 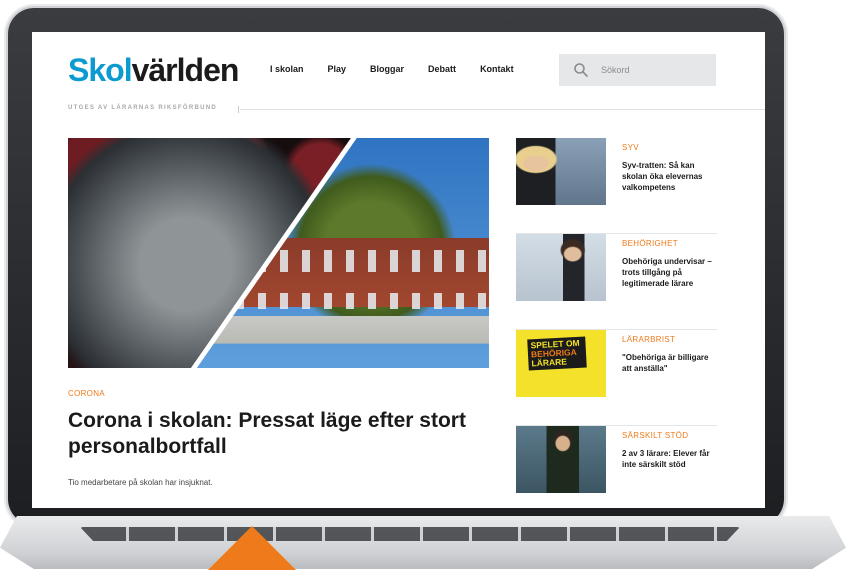 What do you see at coordinates (502, 109) in the screenshot?
I see `tagline-divider-line` at bounding box center [502, 109].